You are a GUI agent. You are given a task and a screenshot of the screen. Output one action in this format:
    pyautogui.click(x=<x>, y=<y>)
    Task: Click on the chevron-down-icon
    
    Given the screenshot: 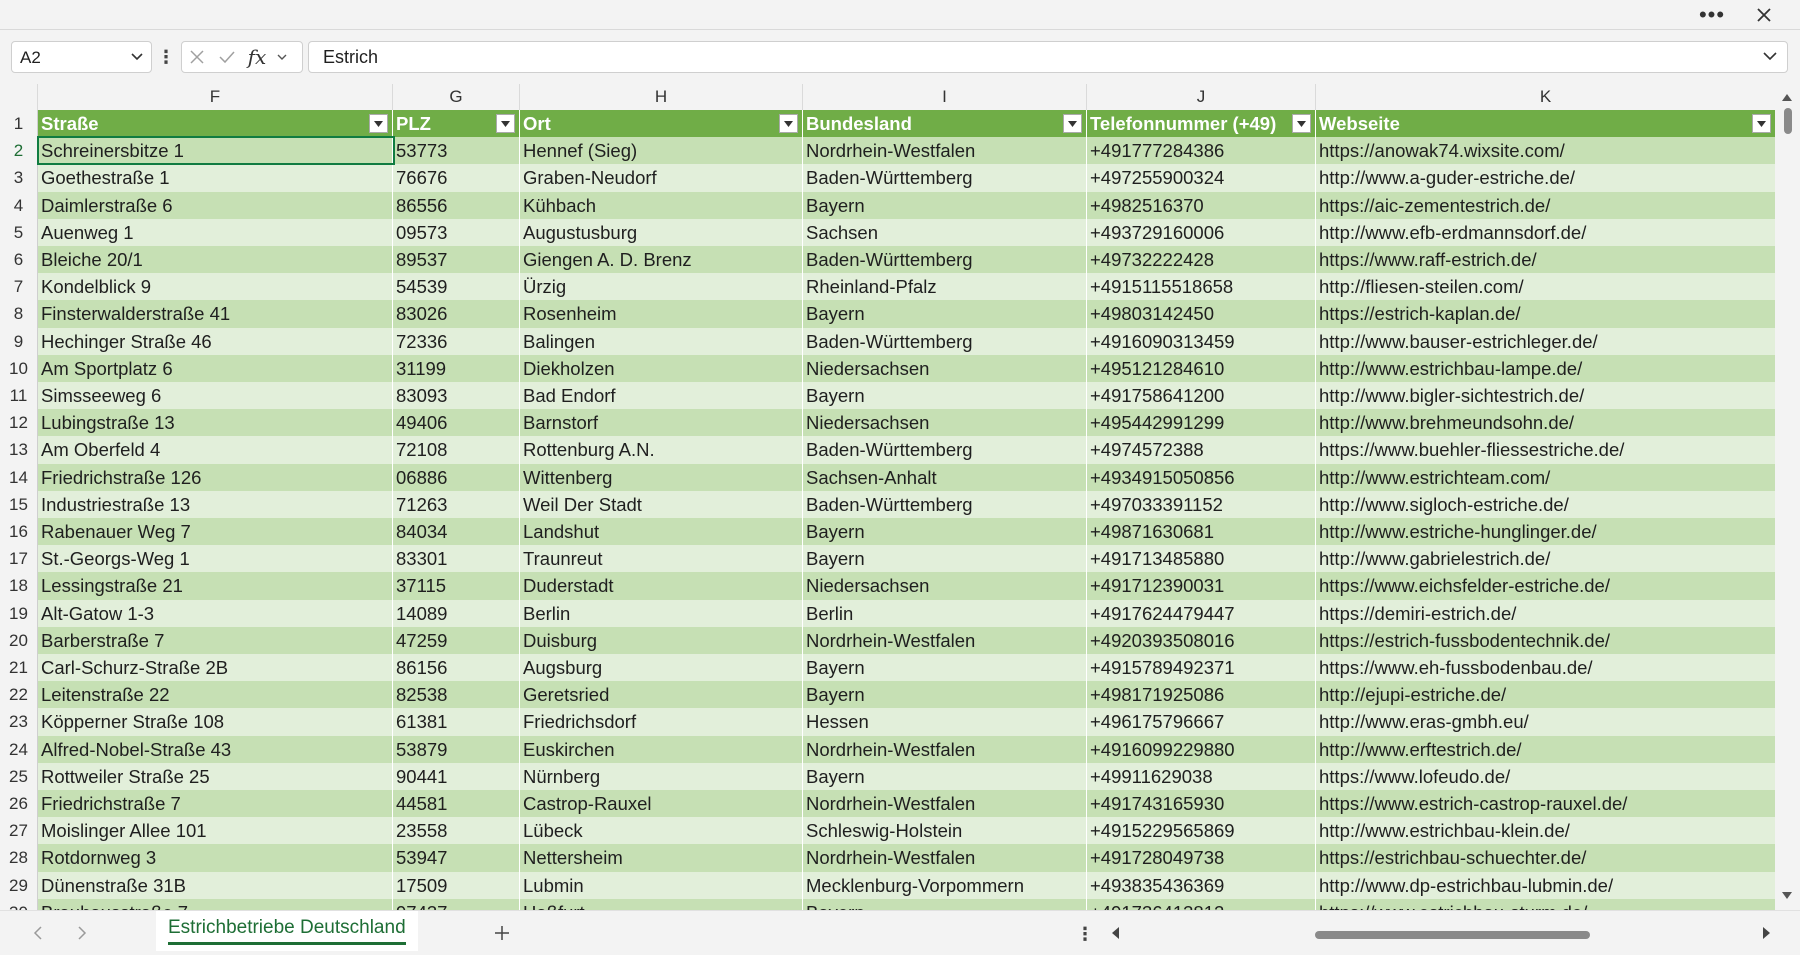 What is the action you would take?
    pyautogui.click(x=282, y=57)
    